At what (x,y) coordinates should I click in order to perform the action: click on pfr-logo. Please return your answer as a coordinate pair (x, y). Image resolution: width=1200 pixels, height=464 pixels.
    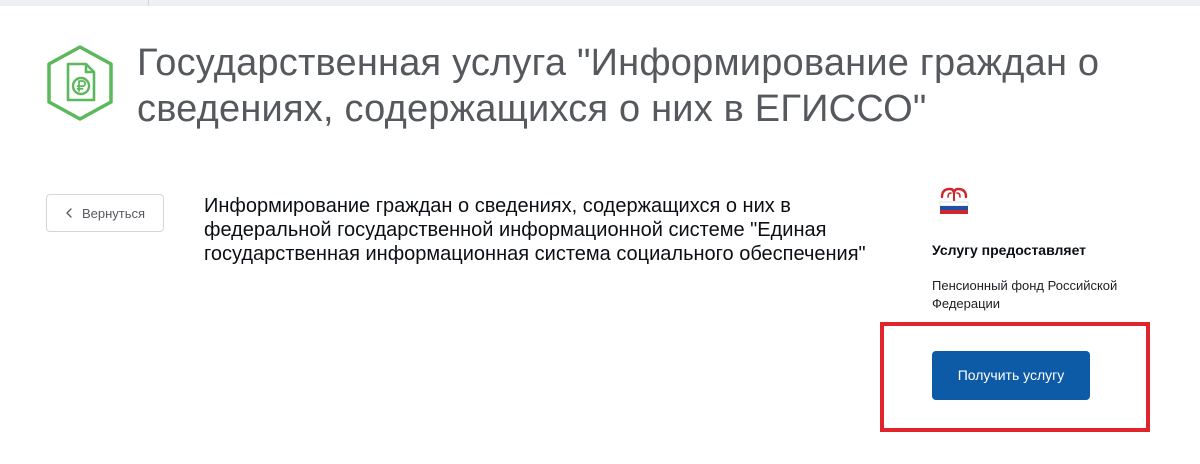
    Looking at the image, I should click on (954, 200).